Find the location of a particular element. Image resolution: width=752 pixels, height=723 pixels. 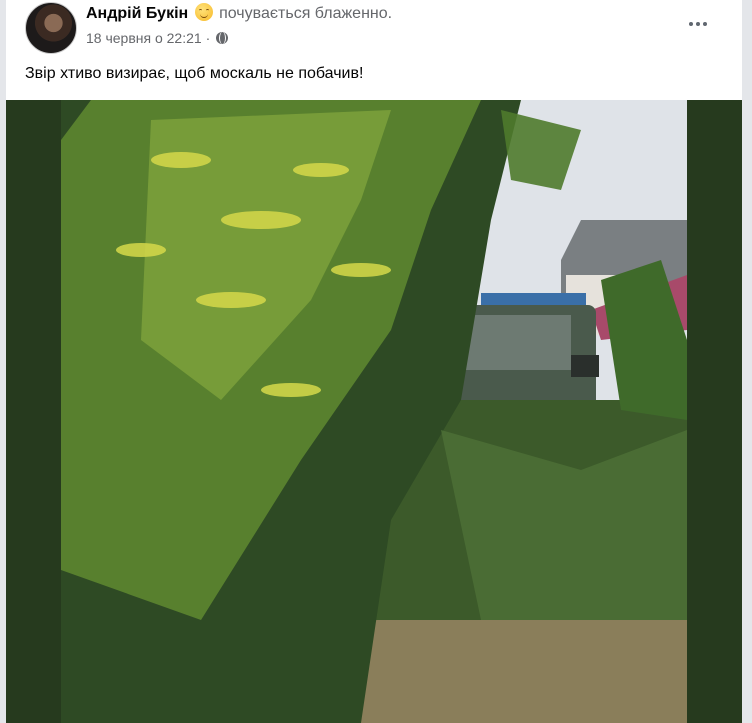

post-timestamp: 18 червня о 22:21 is located at coordinates (144, 38).